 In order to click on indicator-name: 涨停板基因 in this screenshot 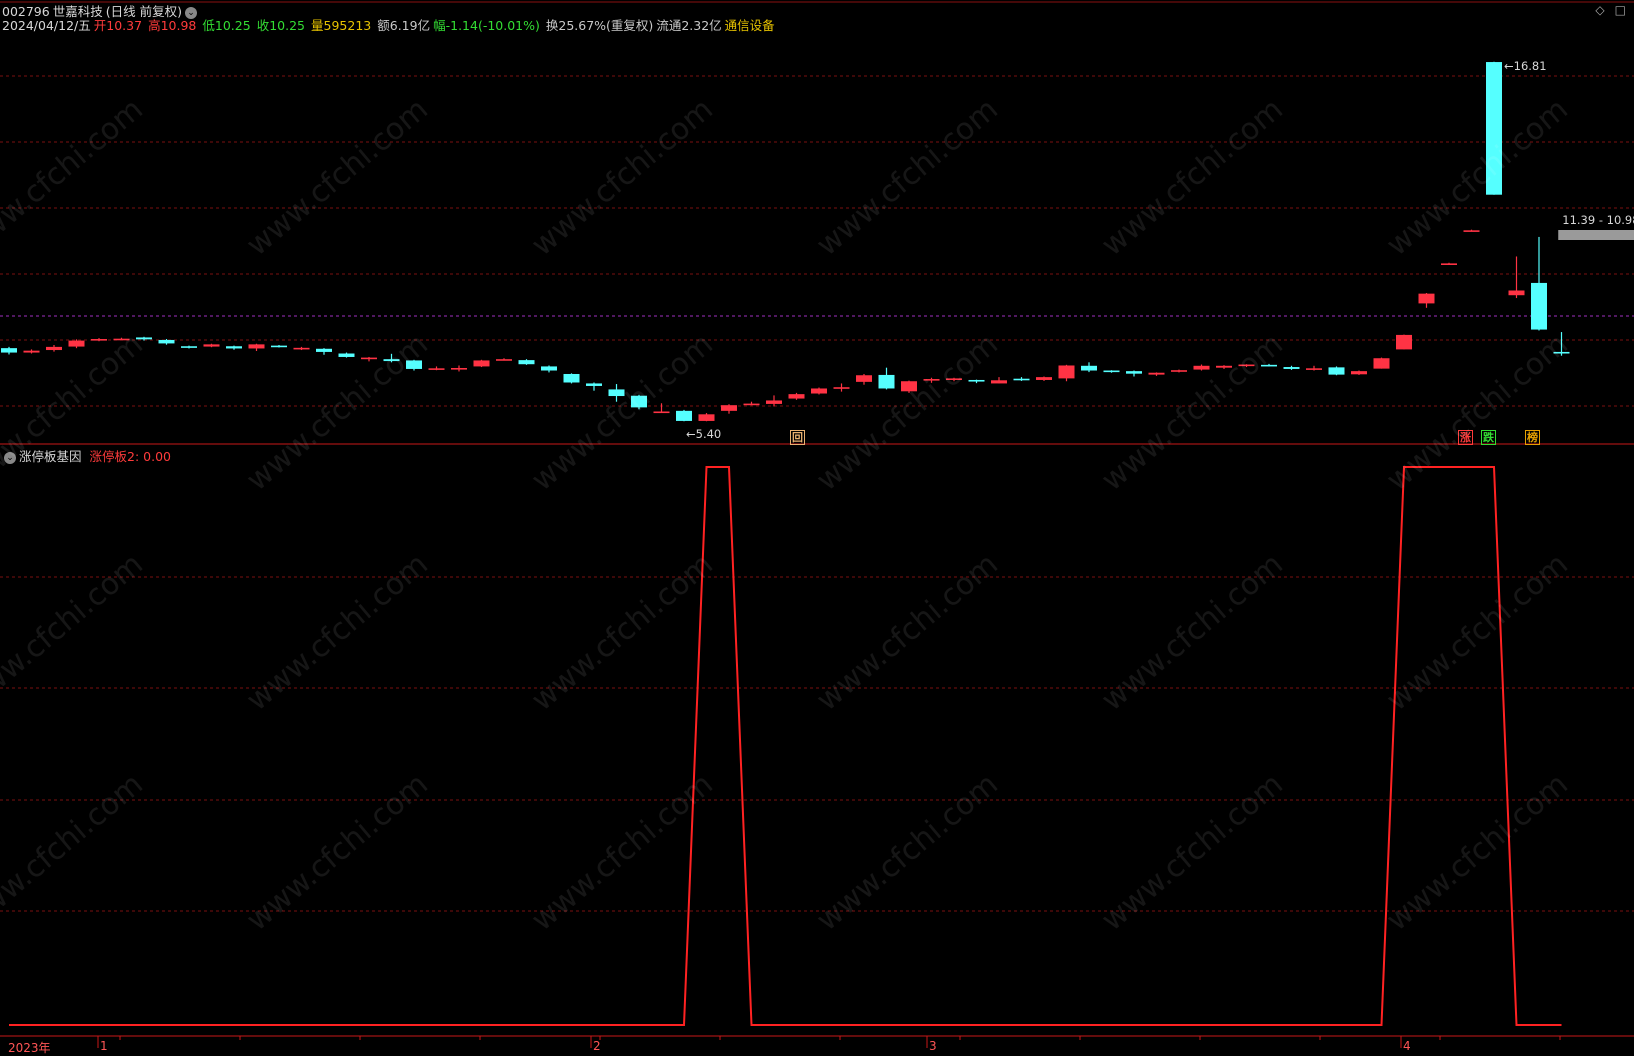, I will do `click(50, 456)`.